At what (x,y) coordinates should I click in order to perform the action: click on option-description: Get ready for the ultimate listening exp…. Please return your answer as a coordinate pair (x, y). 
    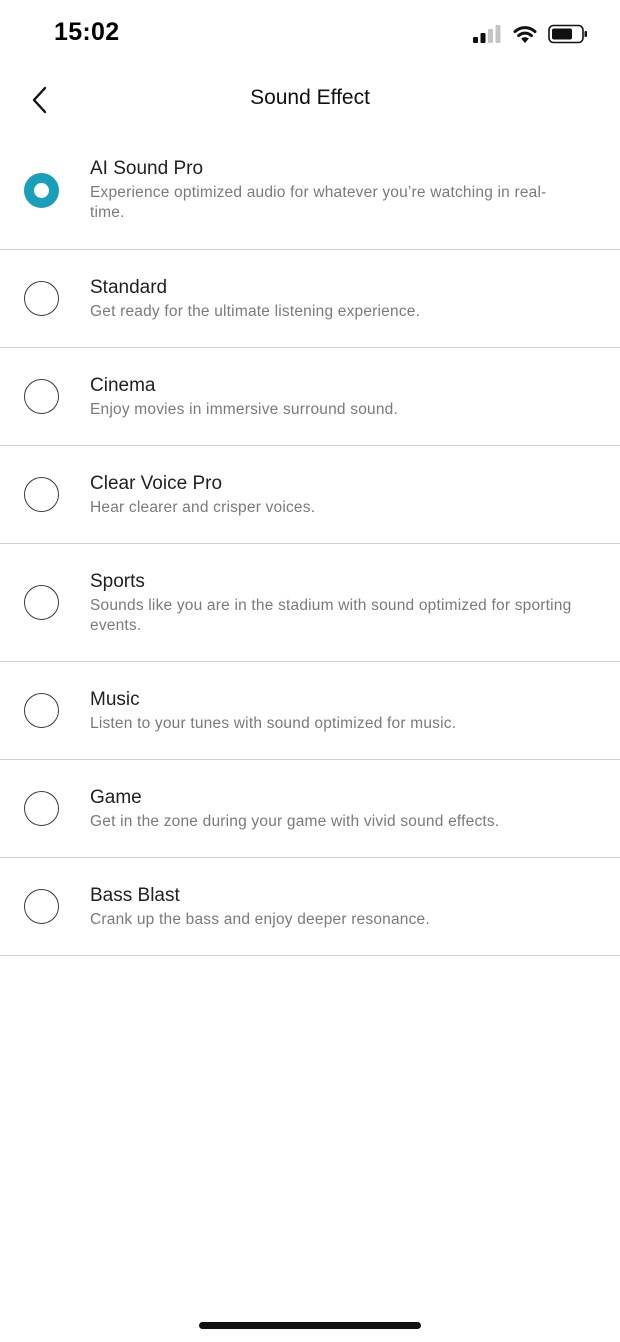
    Looking at the image, I should click on (255, 311).